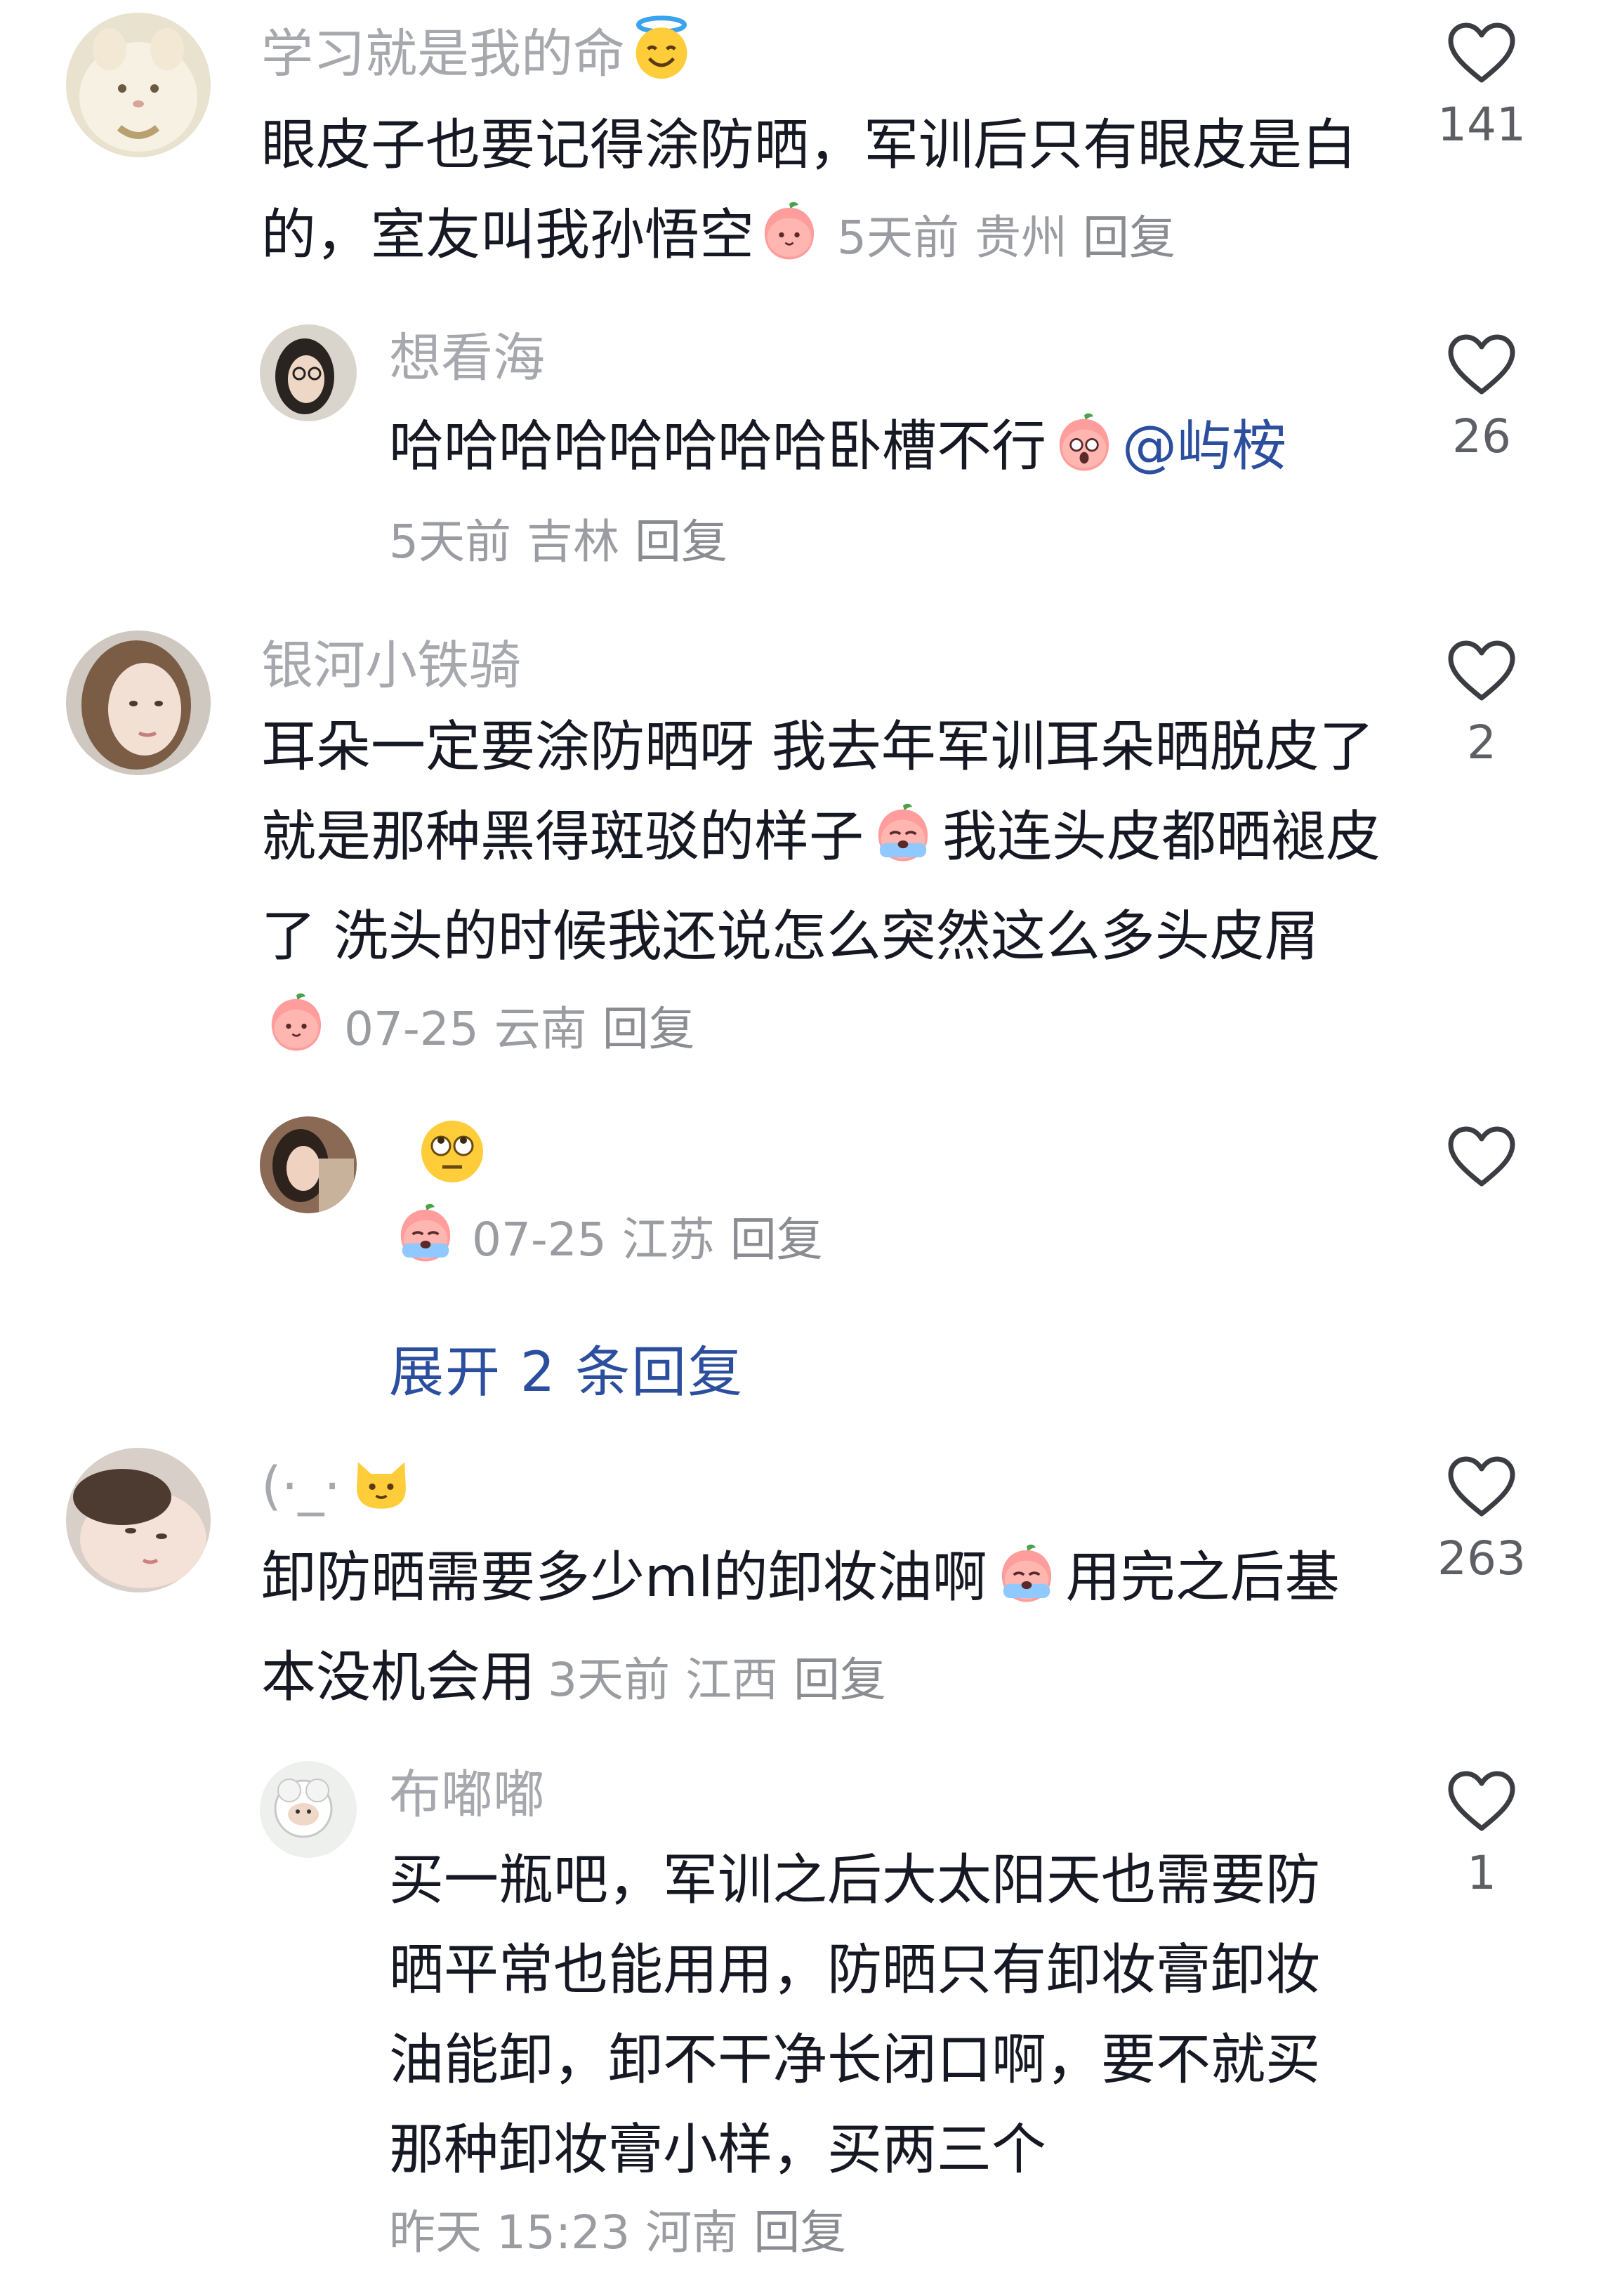 The height and width of the screenshot is (2296, 1601). What do you see at coordinates (717, 1680) in the screenshot?
I see `comment-meta: 3天前 江西 回复` at bounding box center [717, 1680].